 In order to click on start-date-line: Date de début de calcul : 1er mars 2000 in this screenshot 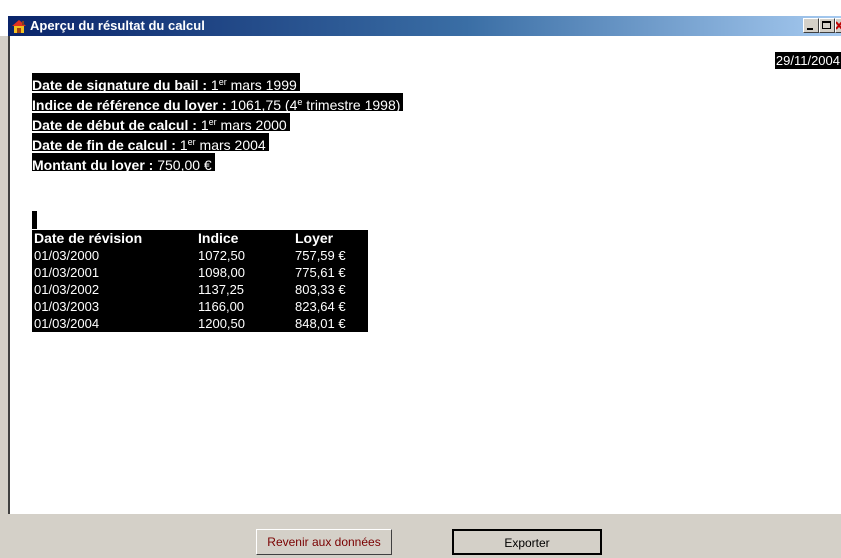, I will do `click(161, 123)`.